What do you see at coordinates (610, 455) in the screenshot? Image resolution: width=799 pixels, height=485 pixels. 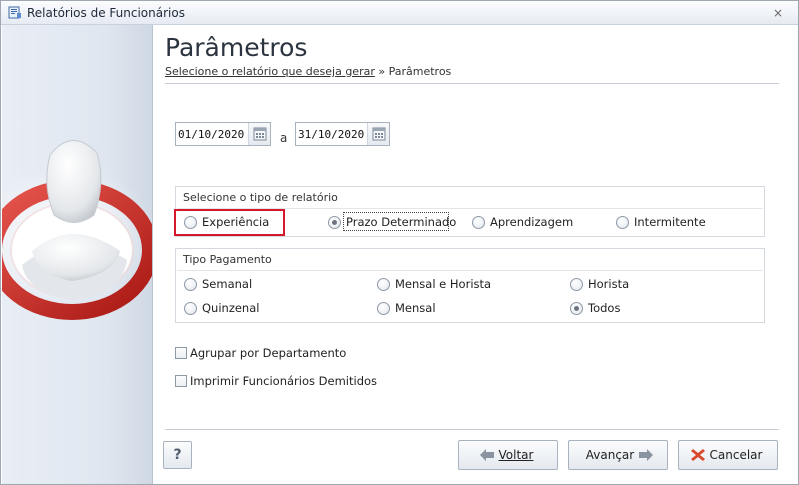 I see `next-label: Avançar` at bounding box center [610, 455].